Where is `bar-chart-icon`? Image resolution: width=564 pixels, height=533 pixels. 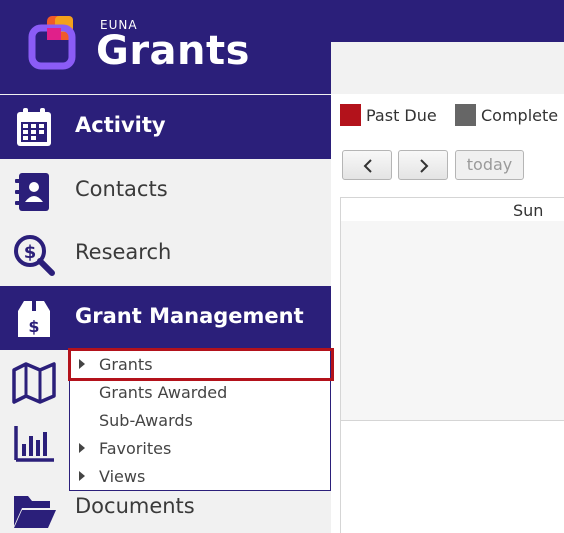
bar-chart-icon is located at coordinates (34, 444).